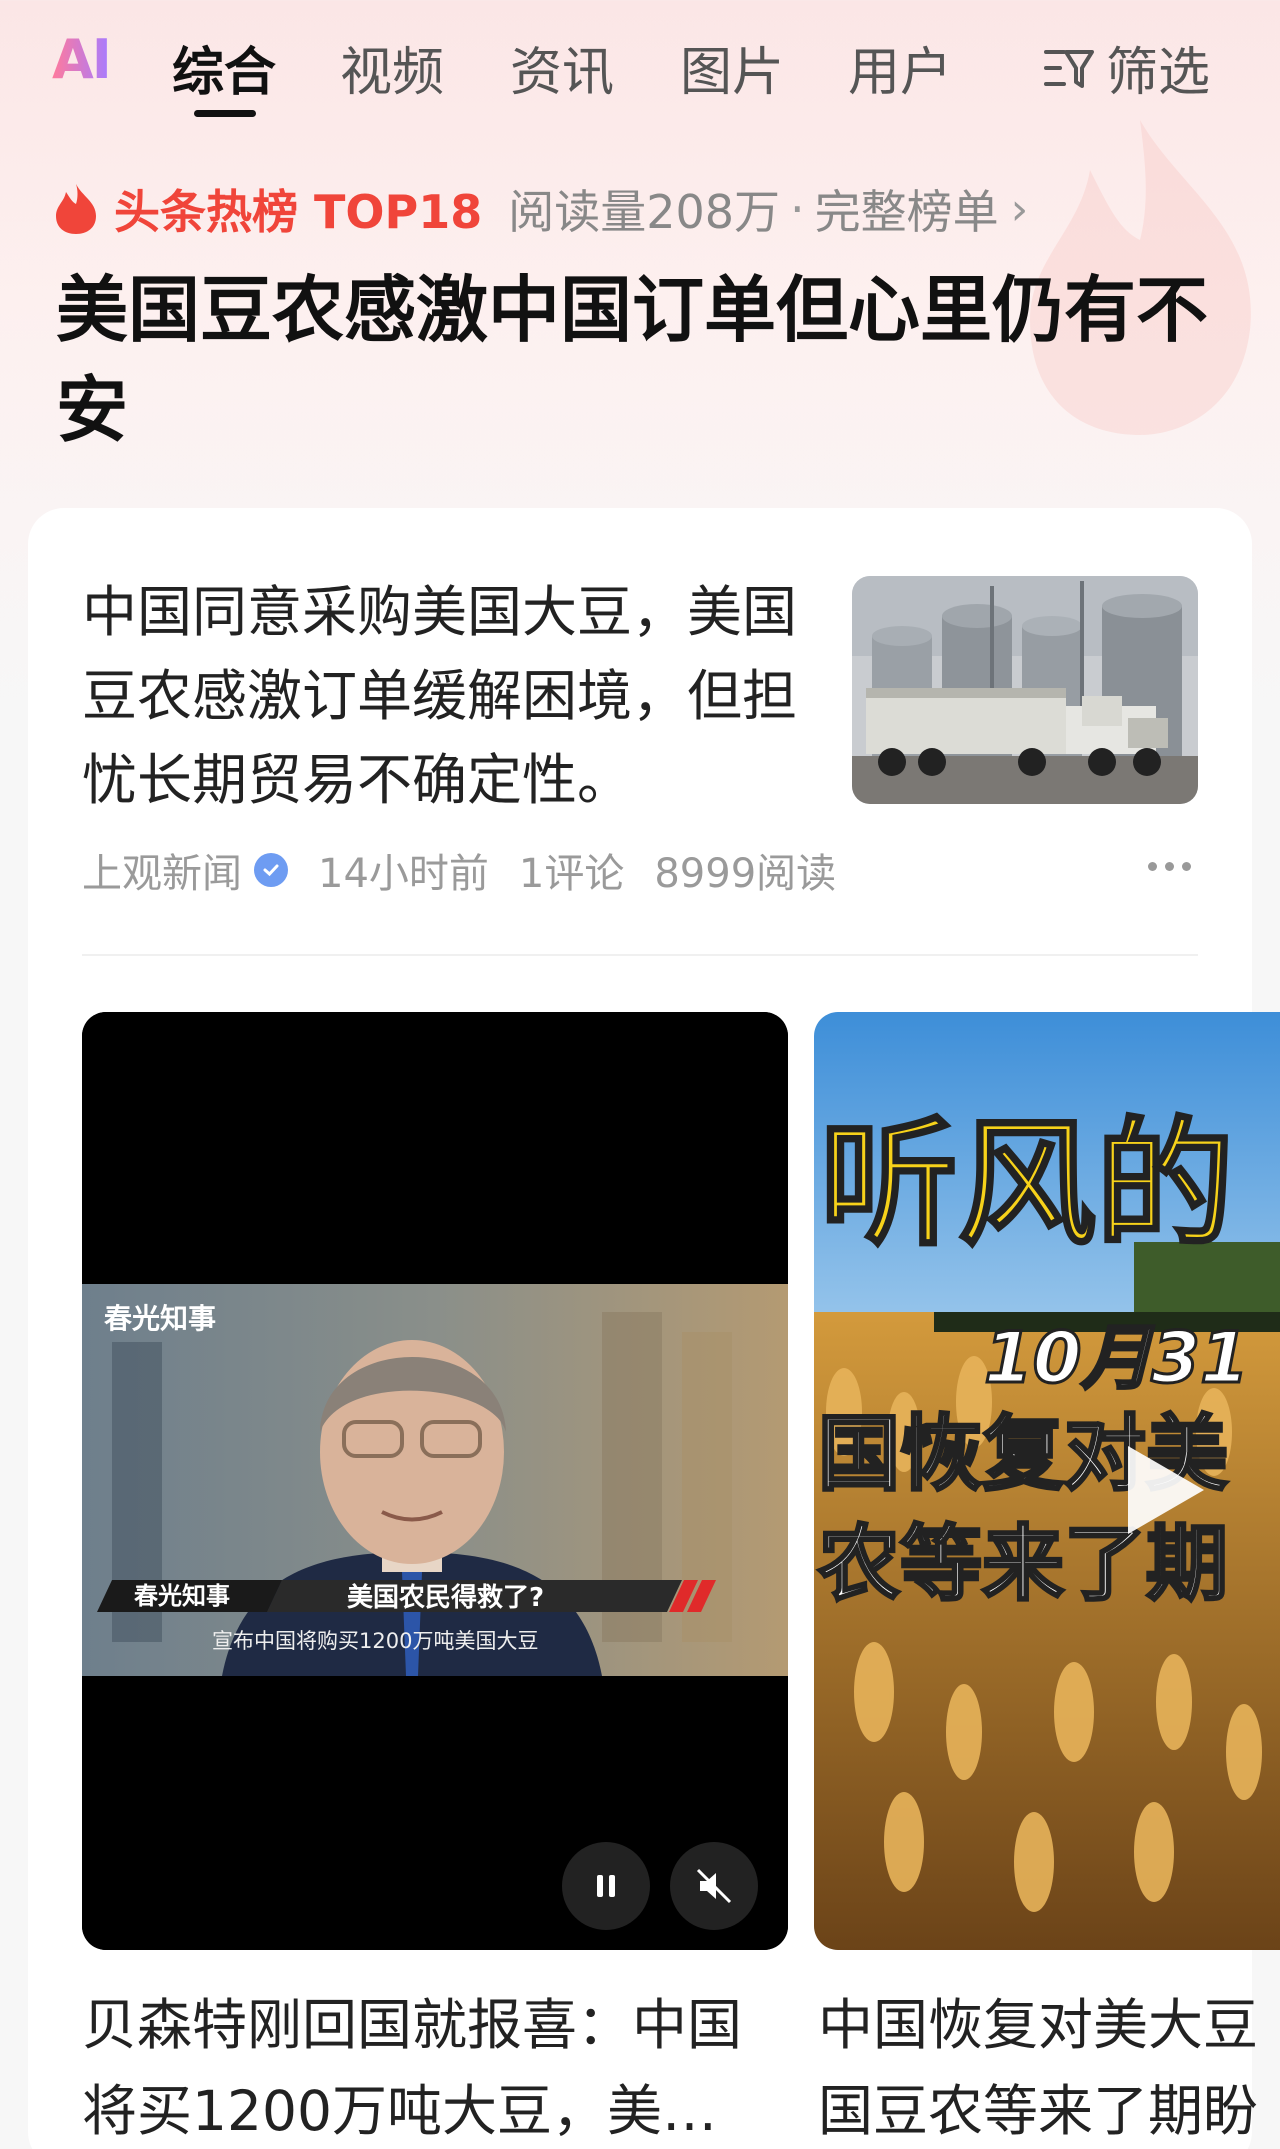  I want to click on video-subtitle: 宣布中国将购买1200万吨美国大豆, so click(375, 1641).